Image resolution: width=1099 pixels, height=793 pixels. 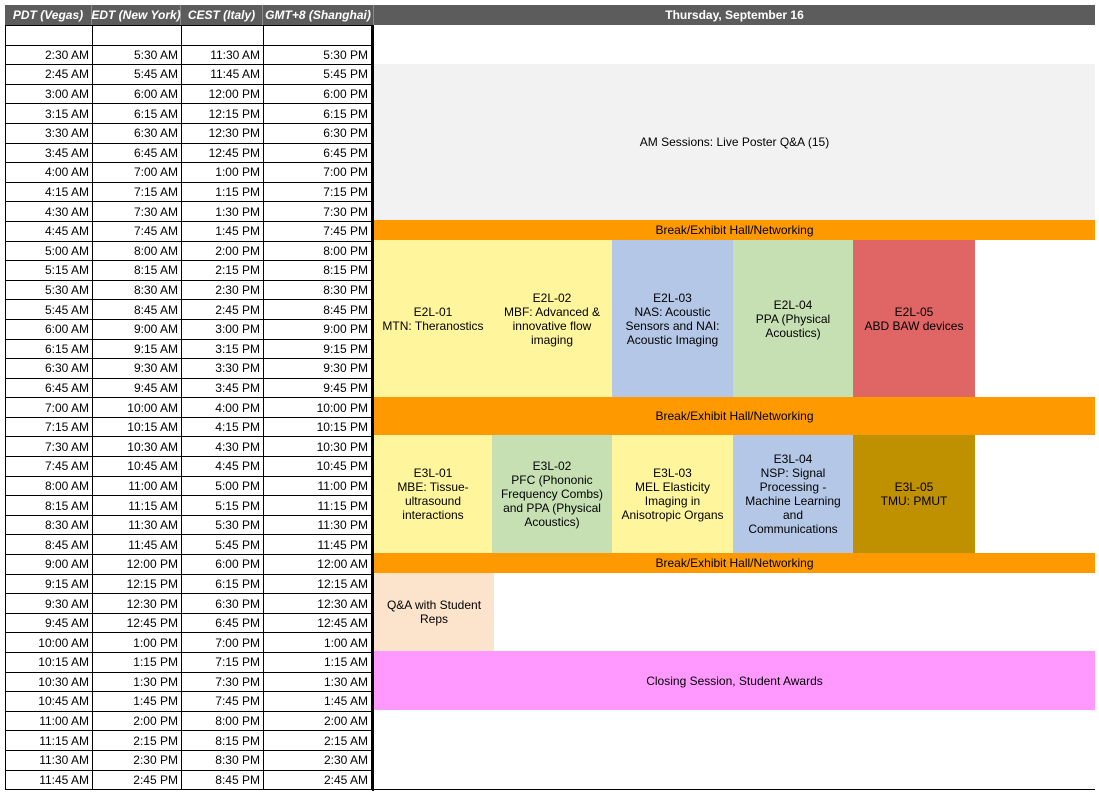 I want to click on time-row: 10:15 AM 1:15 PM 7:15 PM 1:15 AM, so click(x=188, y=662).